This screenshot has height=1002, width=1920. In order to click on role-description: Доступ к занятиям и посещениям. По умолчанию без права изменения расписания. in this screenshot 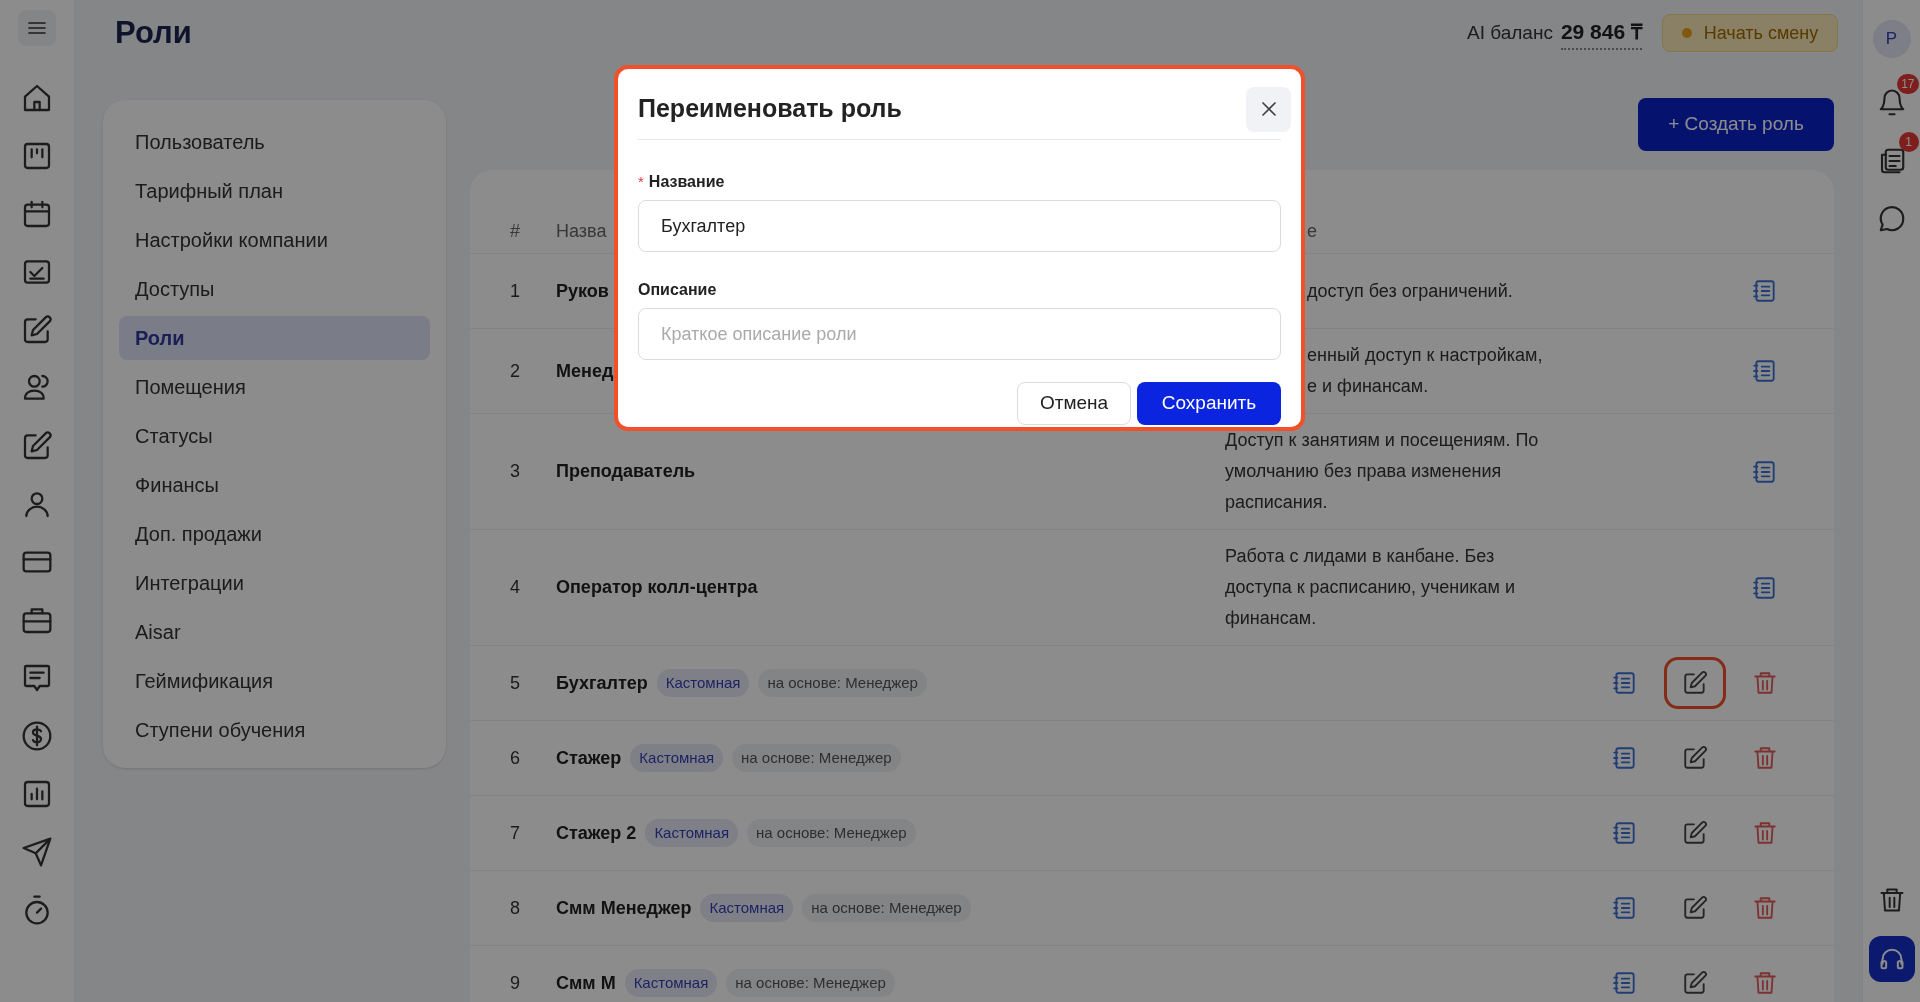, I will do `click(1382, 471)`.